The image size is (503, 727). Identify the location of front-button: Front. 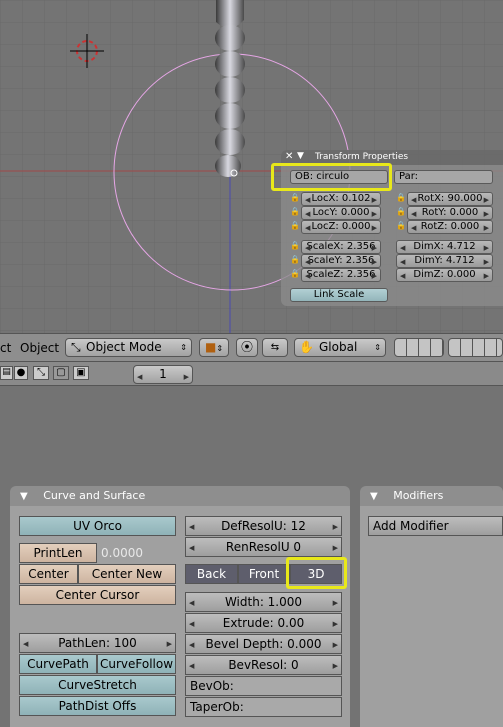
(264, 574).